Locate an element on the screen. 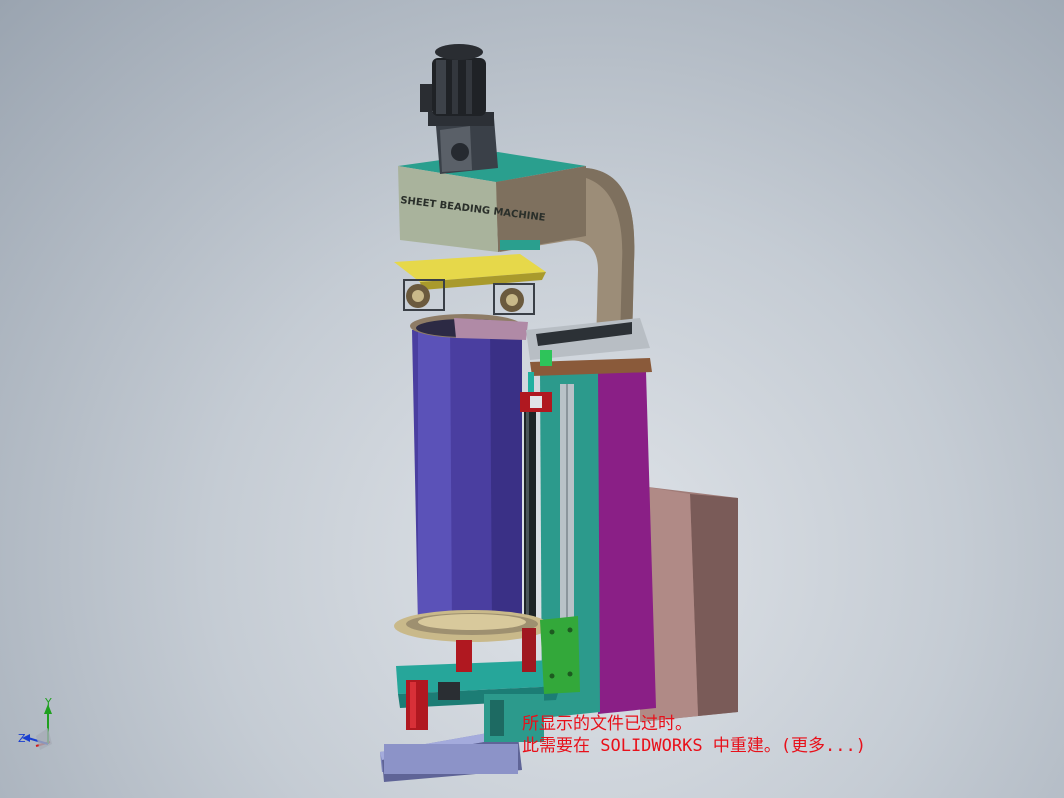 This screenshot has height=798, width=1064. motor-assembly is located at coordinates (459, 109).